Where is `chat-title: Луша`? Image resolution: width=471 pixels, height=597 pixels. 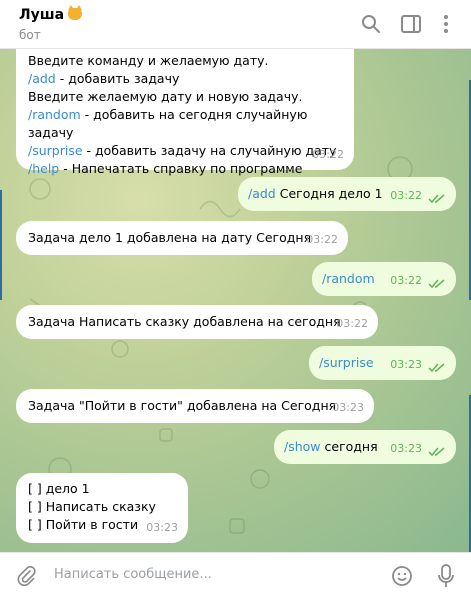 chat-title: Луша is located at coordinates (51, 14).